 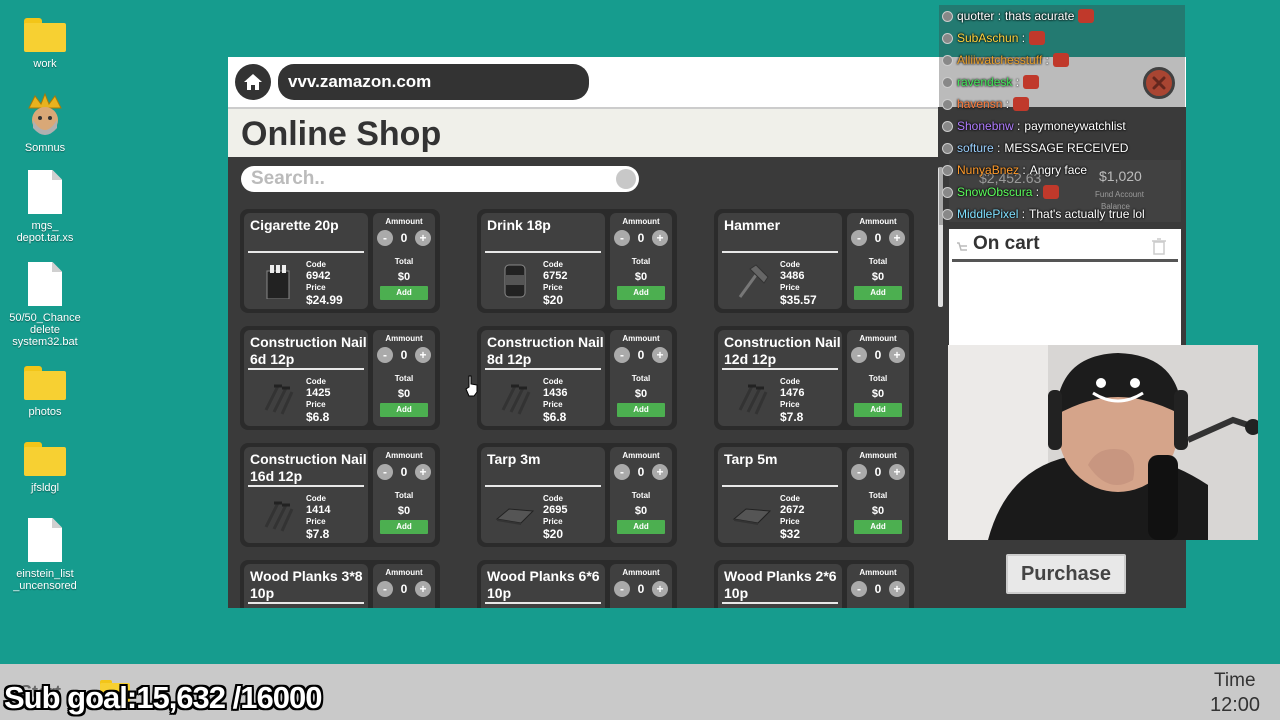 What do you see at coordinates (553, 534) in the screenshot?
I see `product-price: $20` at bounding box center [553, 534].